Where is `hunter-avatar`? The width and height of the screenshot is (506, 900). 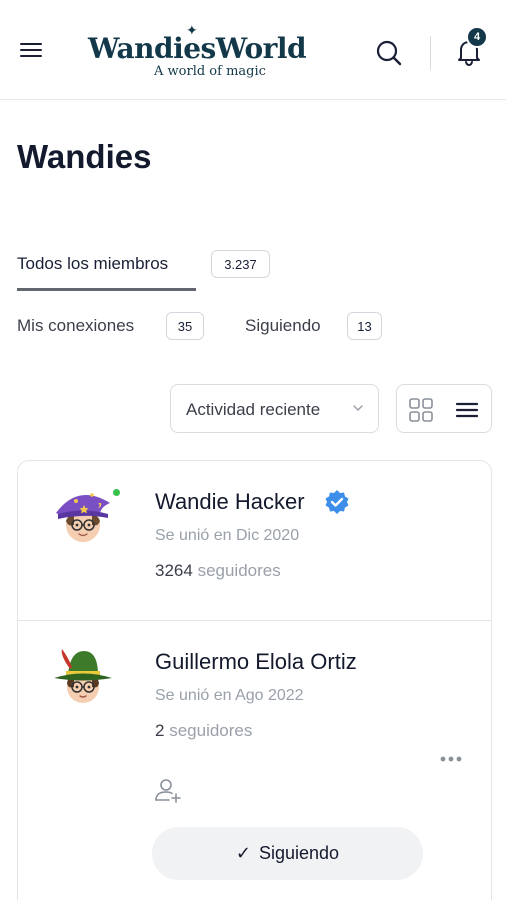 hunter-avatar is located at coordinates (83, 676).